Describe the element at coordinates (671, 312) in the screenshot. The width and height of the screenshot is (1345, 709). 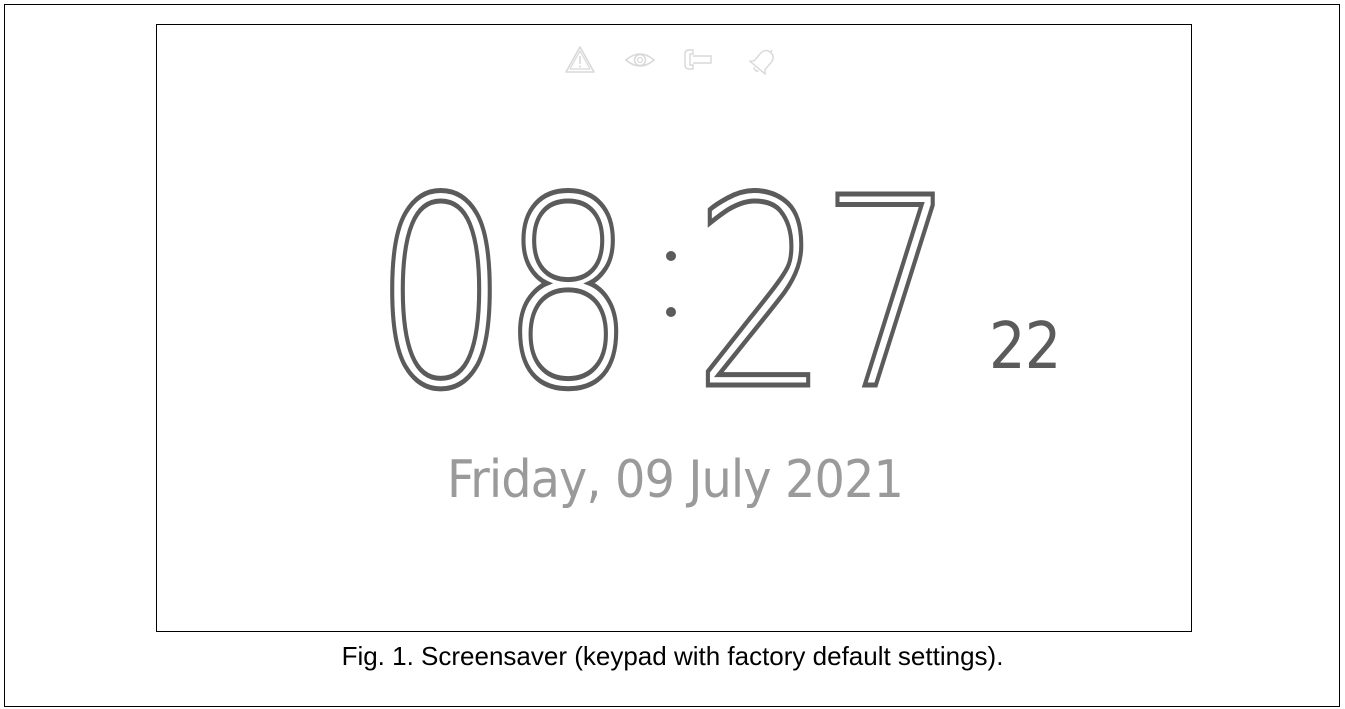
I see `colon-dot-bottom` at that location.